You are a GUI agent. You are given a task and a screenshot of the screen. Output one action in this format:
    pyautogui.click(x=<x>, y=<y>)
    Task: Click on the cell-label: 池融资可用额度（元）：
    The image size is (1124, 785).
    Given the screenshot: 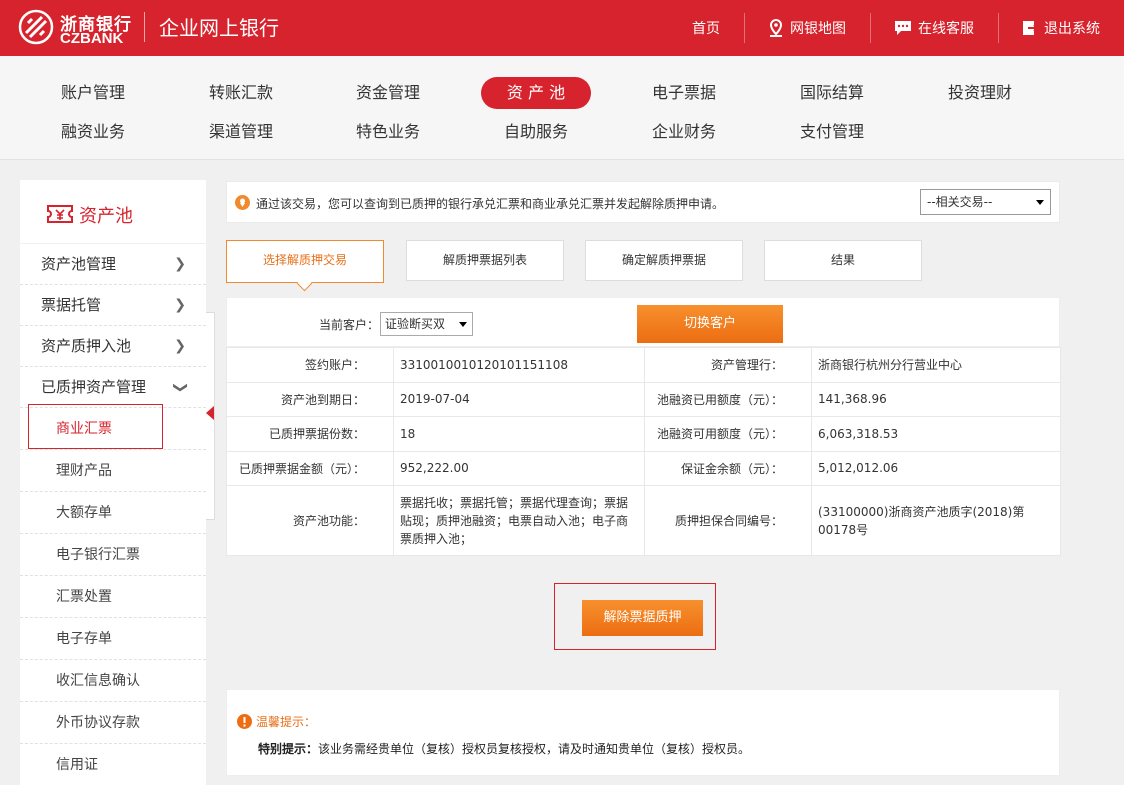 What is the action you would take?
    pyautogui.click(x=728, y=434)
    